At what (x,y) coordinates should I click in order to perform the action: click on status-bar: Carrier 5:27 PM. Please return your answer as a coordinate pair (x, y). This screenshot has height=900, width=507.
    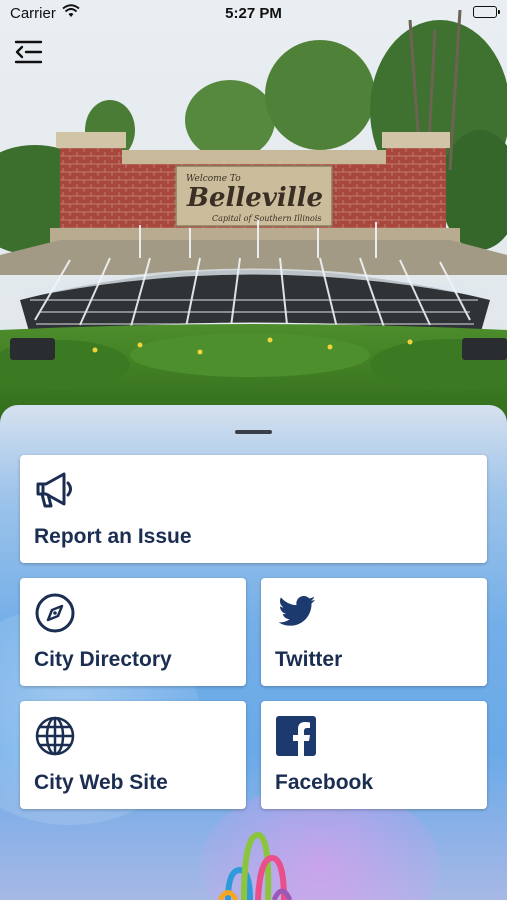
    Looking at the image, I should click on (253, 14).